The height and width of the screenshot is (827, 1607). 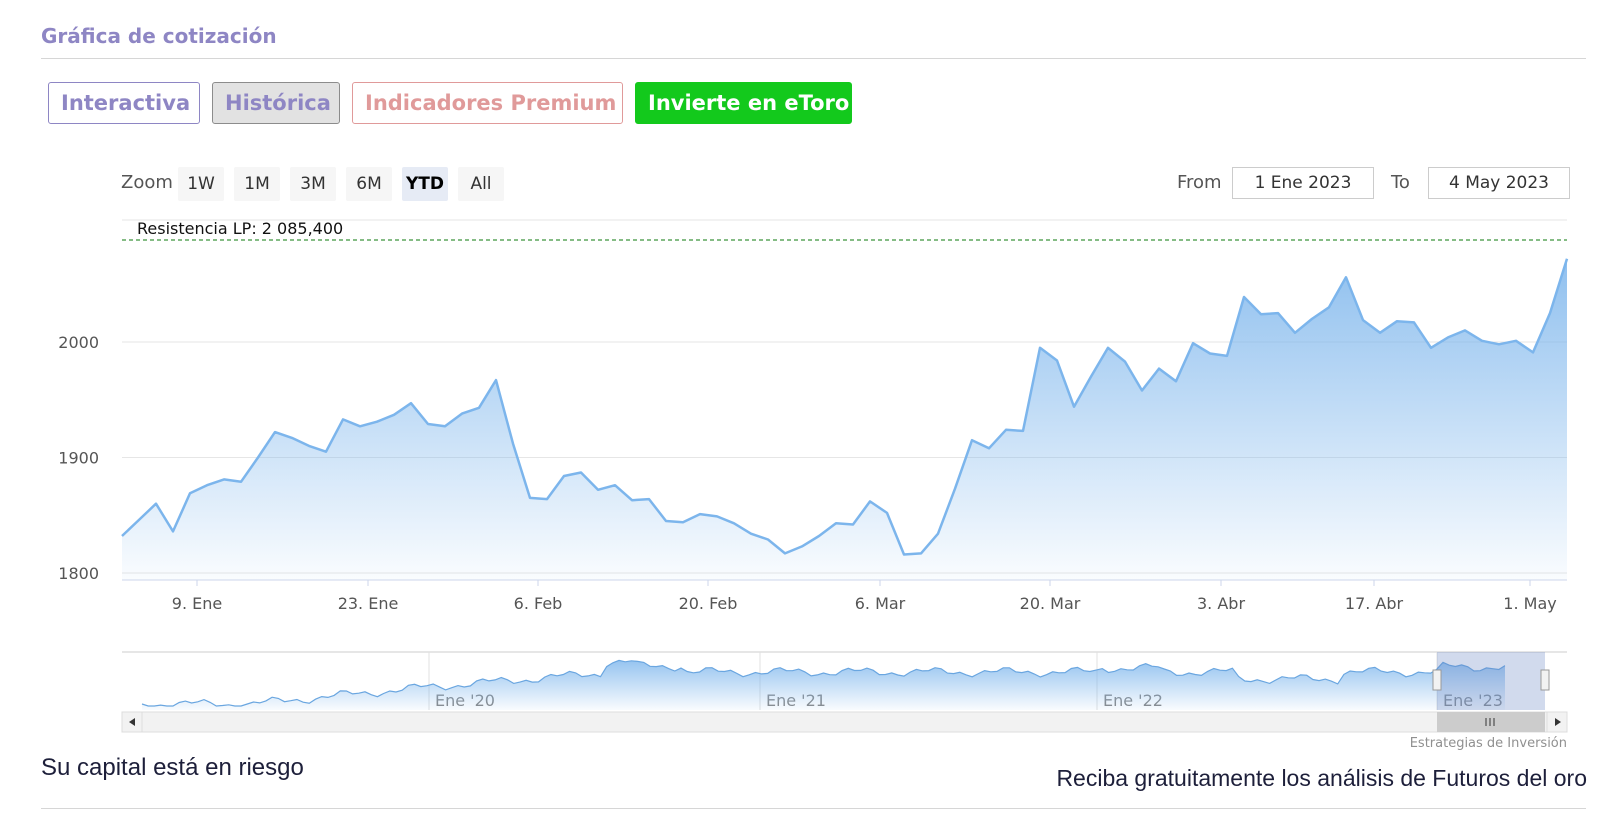 What do you see at coordinates (1491, 681) in the screenshot?
I see `navigator-selection` at bounding box center [1491, 681].